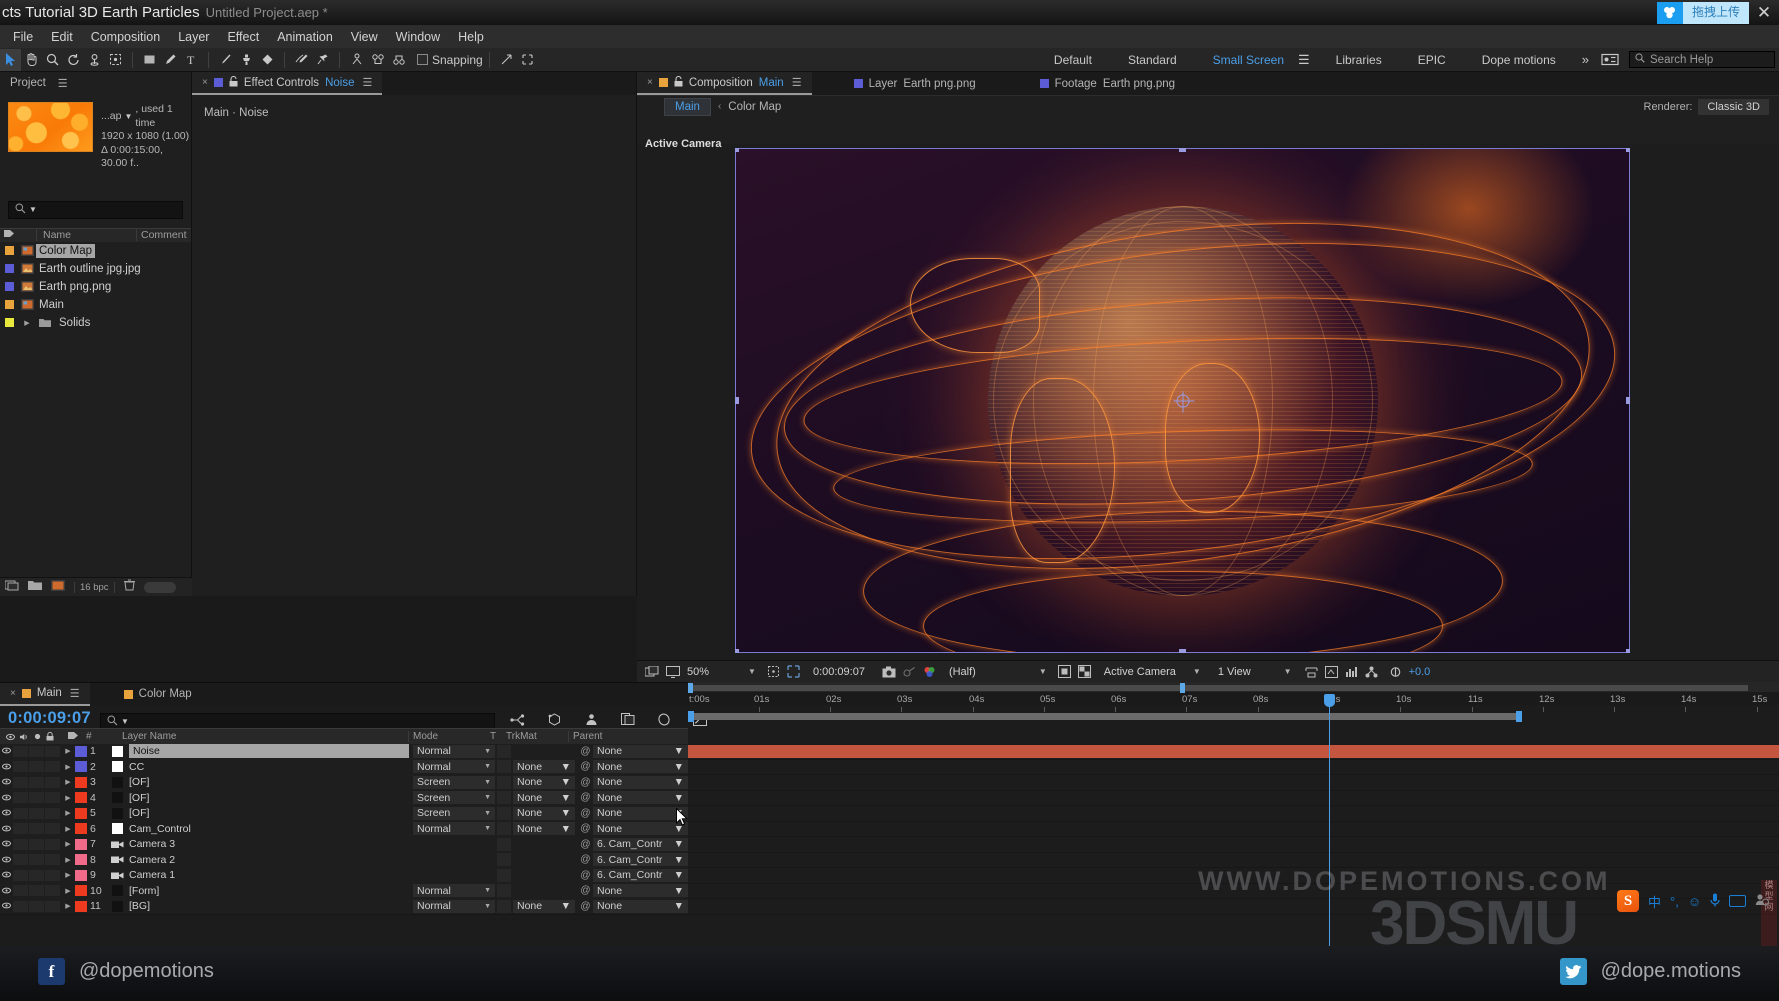 This screenshot has height=1001, width=1779. Describe the element at coordinates (1650, 971) in the screenshot. I see `twitter-branding: @dope.motions` at that location.